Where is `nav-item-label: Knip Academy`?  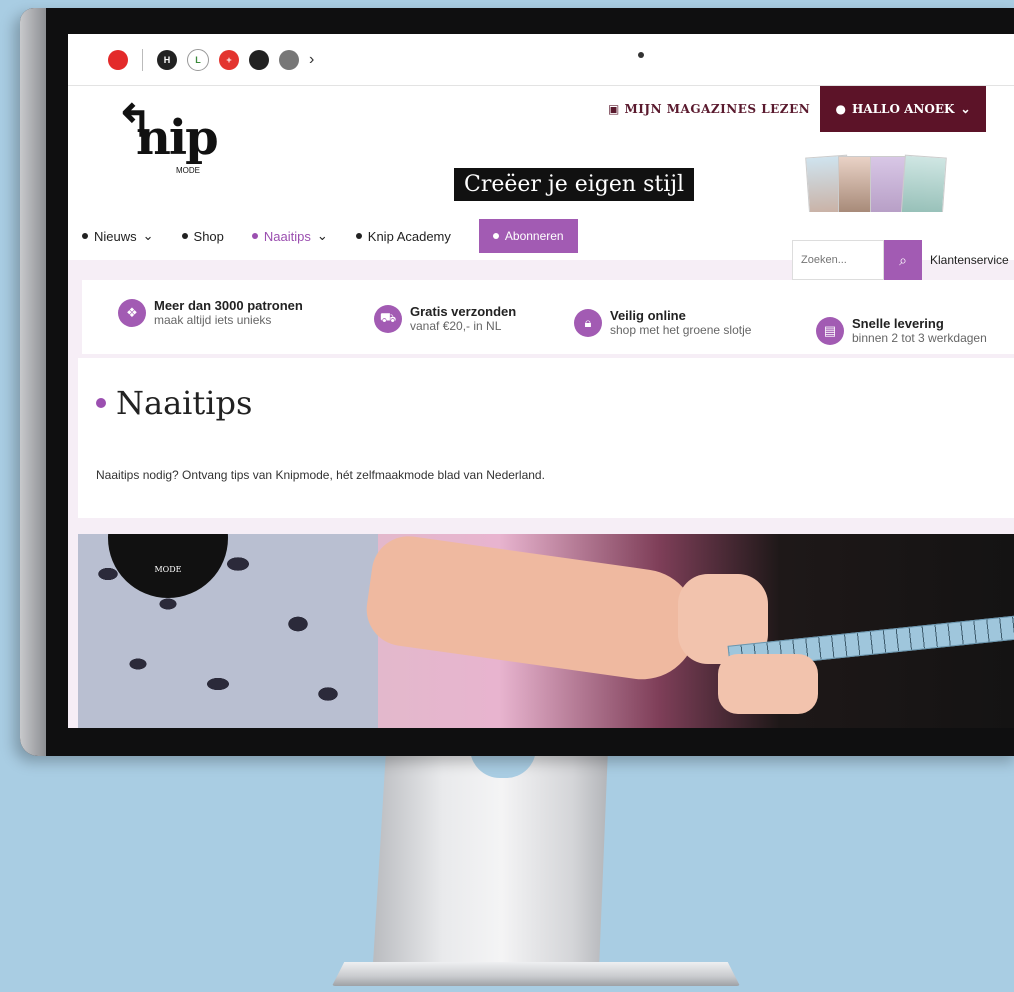
nav-item-label: Knip Academy is located at coordinates (409, 236).